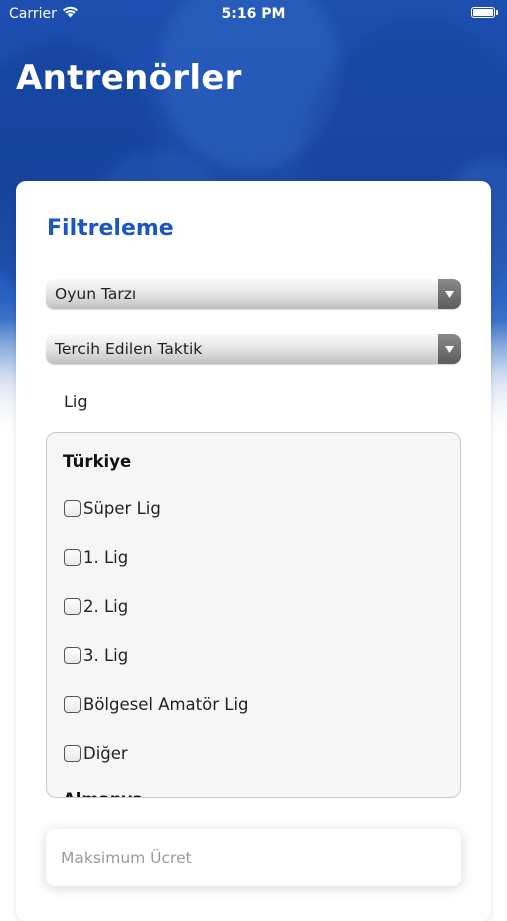  Describe the element at coordinates (166, 704) in the screenshot. I see `league-option-label: Bölgesel Amatör Lig` at that location.